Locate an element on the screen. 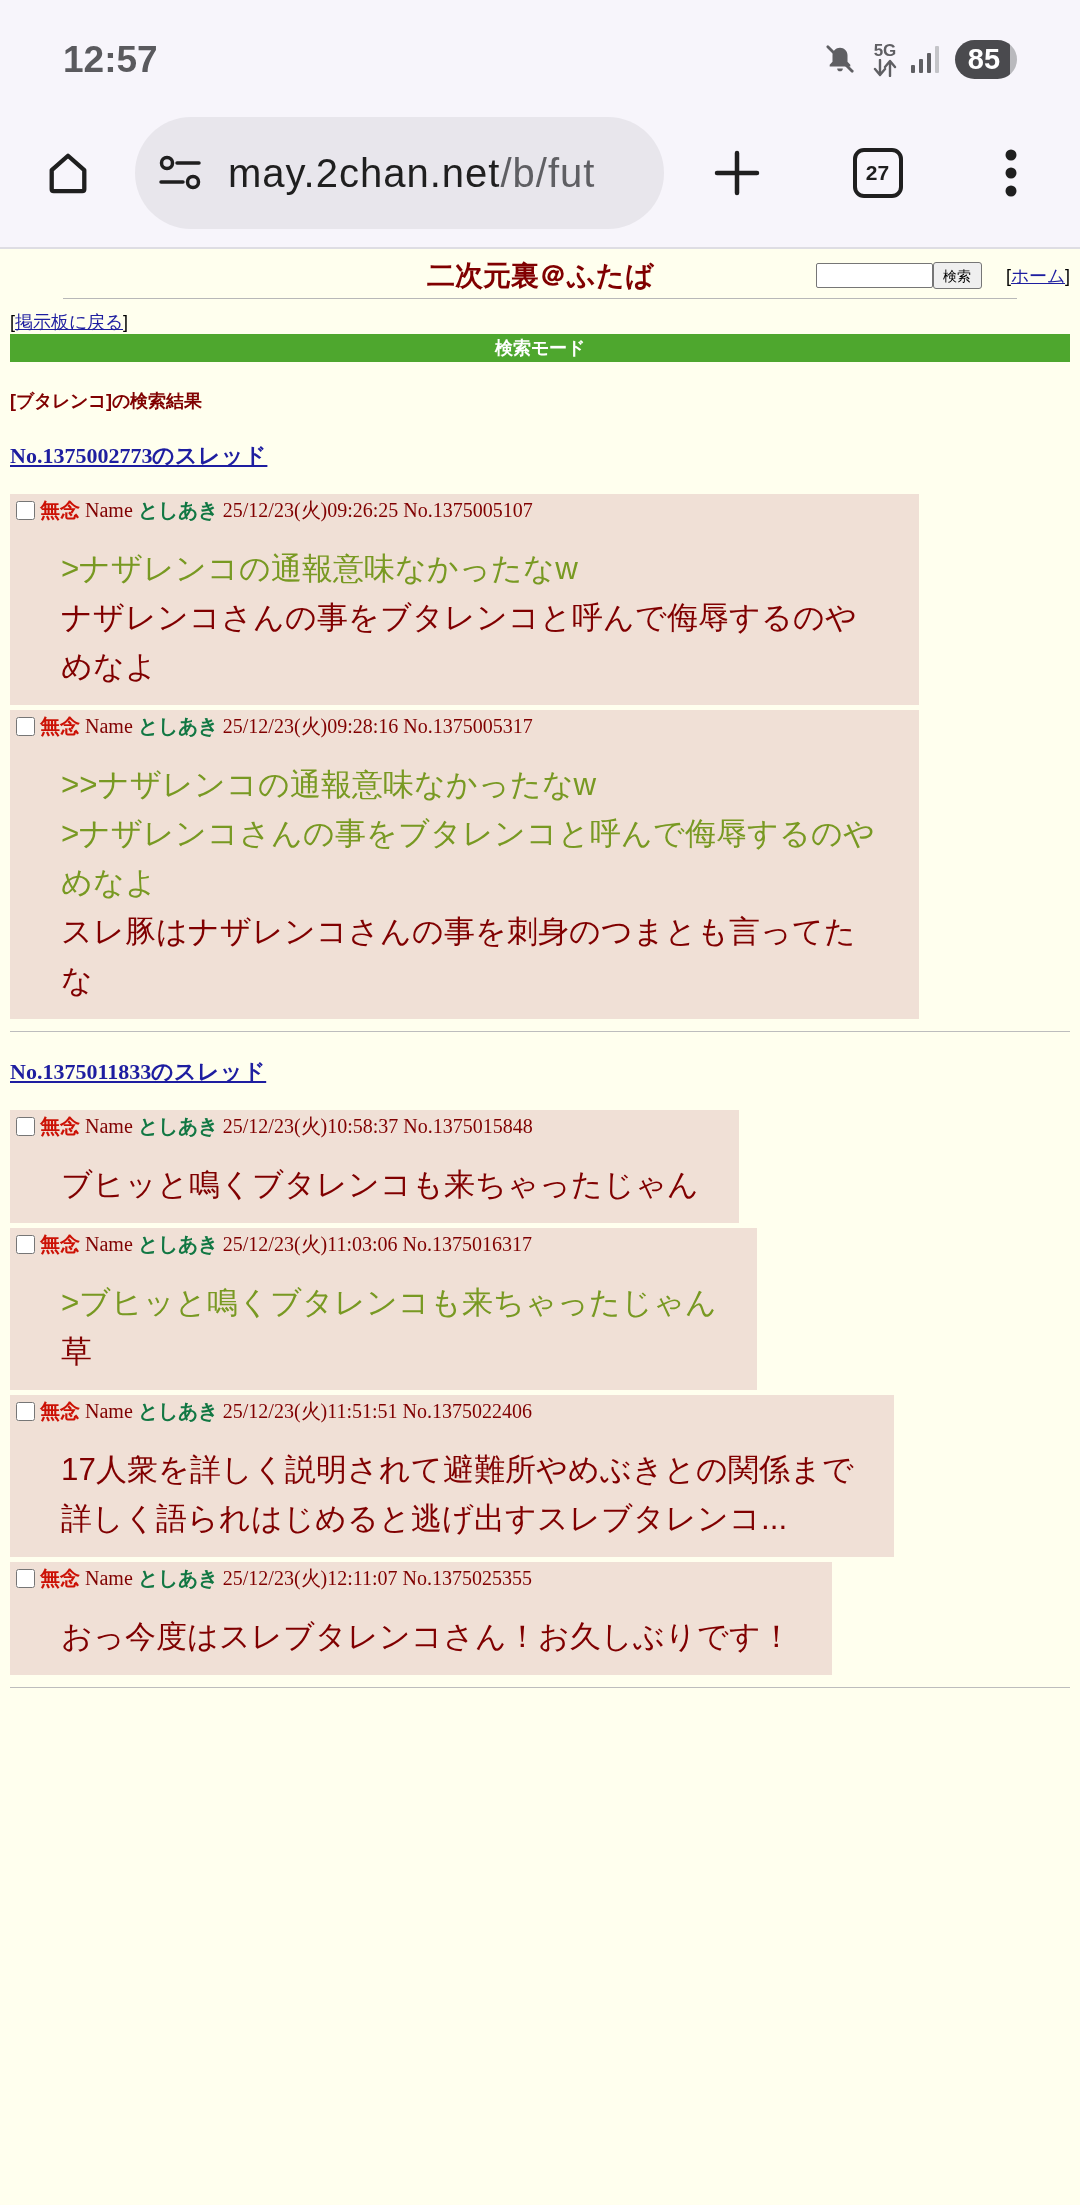 The image size is (1080, 2205). sliders-icon is located at coordinates (180, 172).